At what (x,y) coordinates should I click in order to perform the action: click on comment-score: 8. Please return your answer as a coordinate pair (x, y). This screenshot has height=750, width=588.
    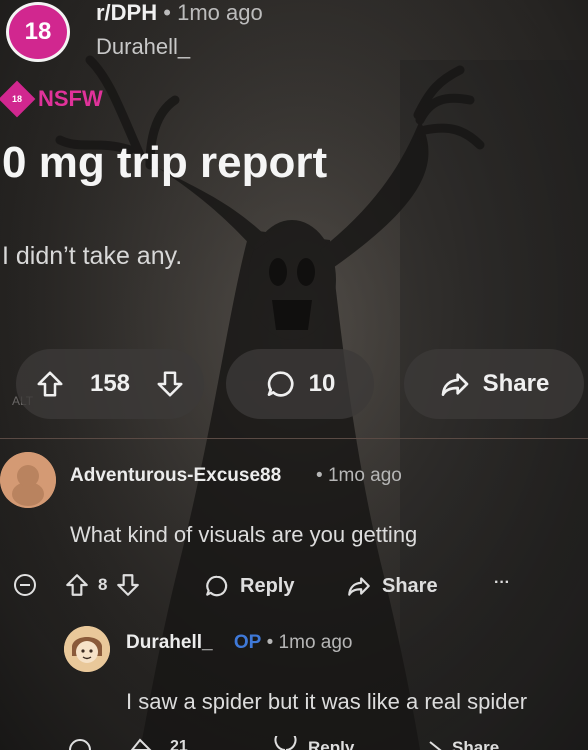
    Looking at the image, I should click on (103, 584).